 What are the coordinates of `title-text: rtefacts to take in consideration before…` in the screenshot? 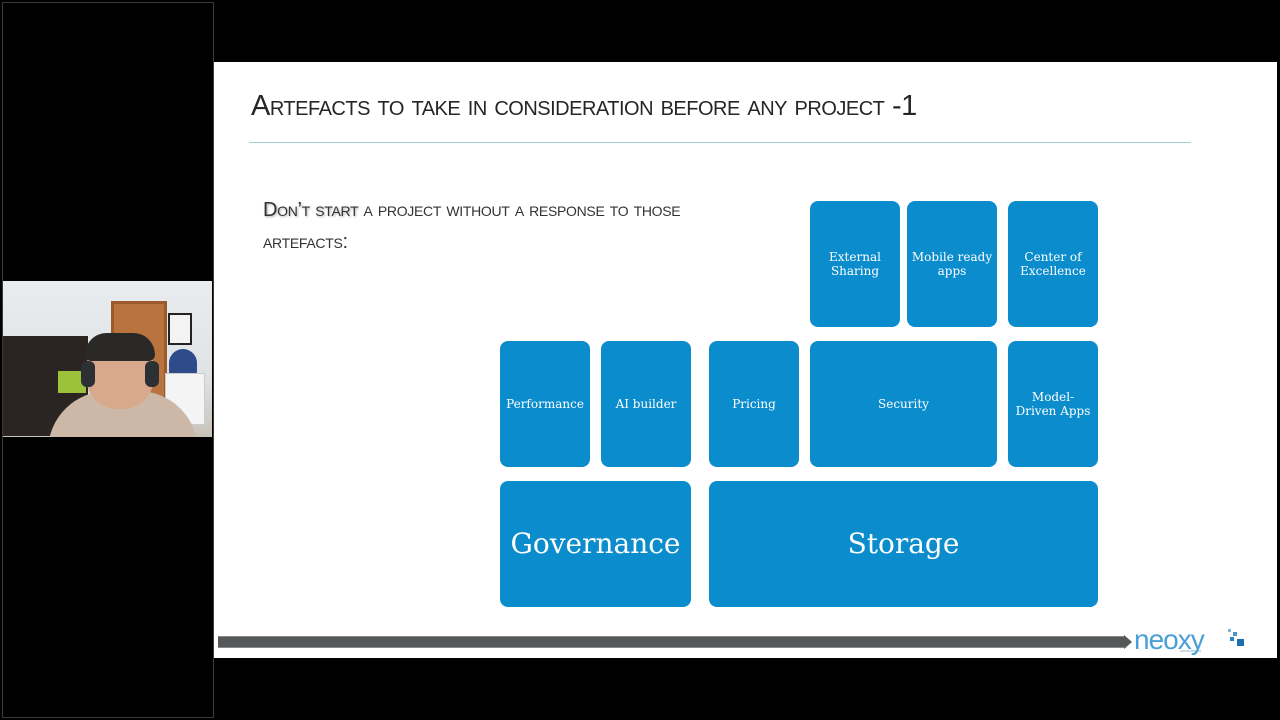 It's located at (593, 106).